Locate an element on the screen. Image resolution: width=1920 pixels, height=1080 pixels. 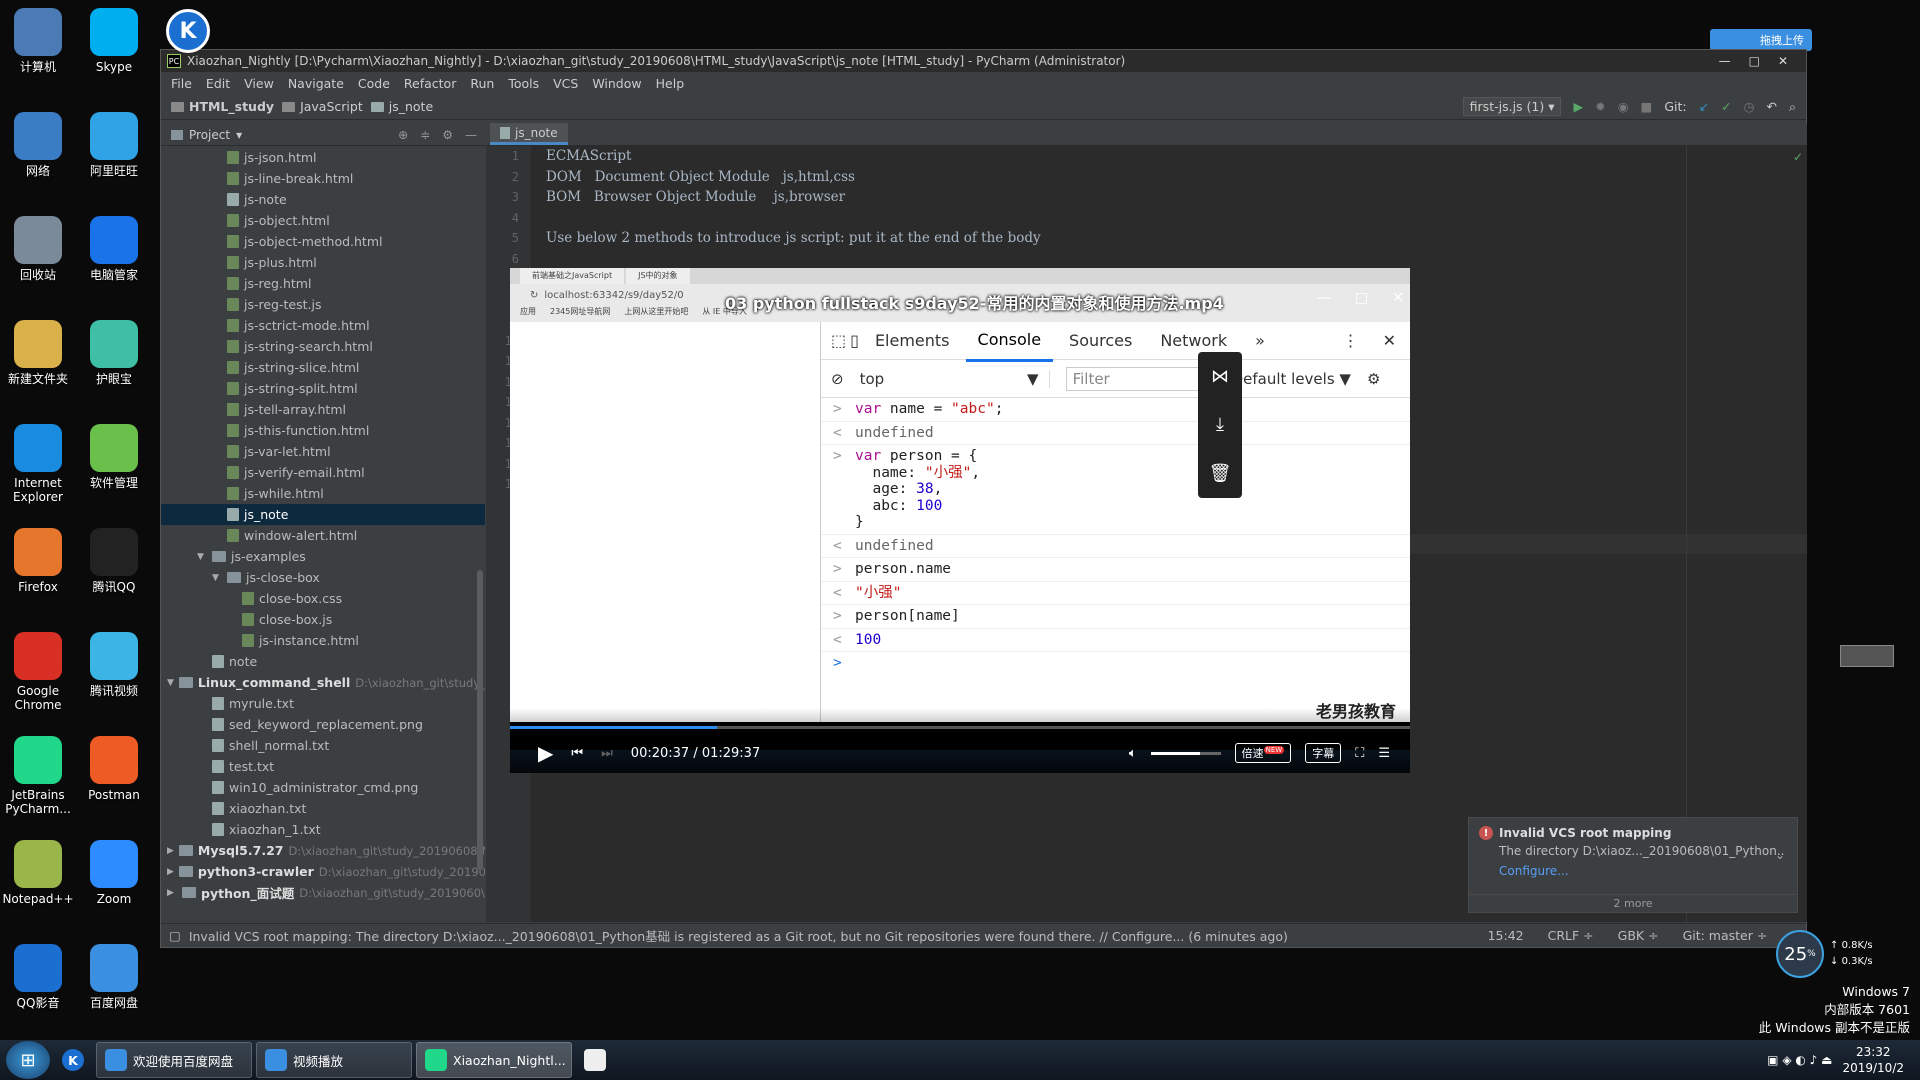
revert-icon: ↶ is located at coordinates (1772, 106).